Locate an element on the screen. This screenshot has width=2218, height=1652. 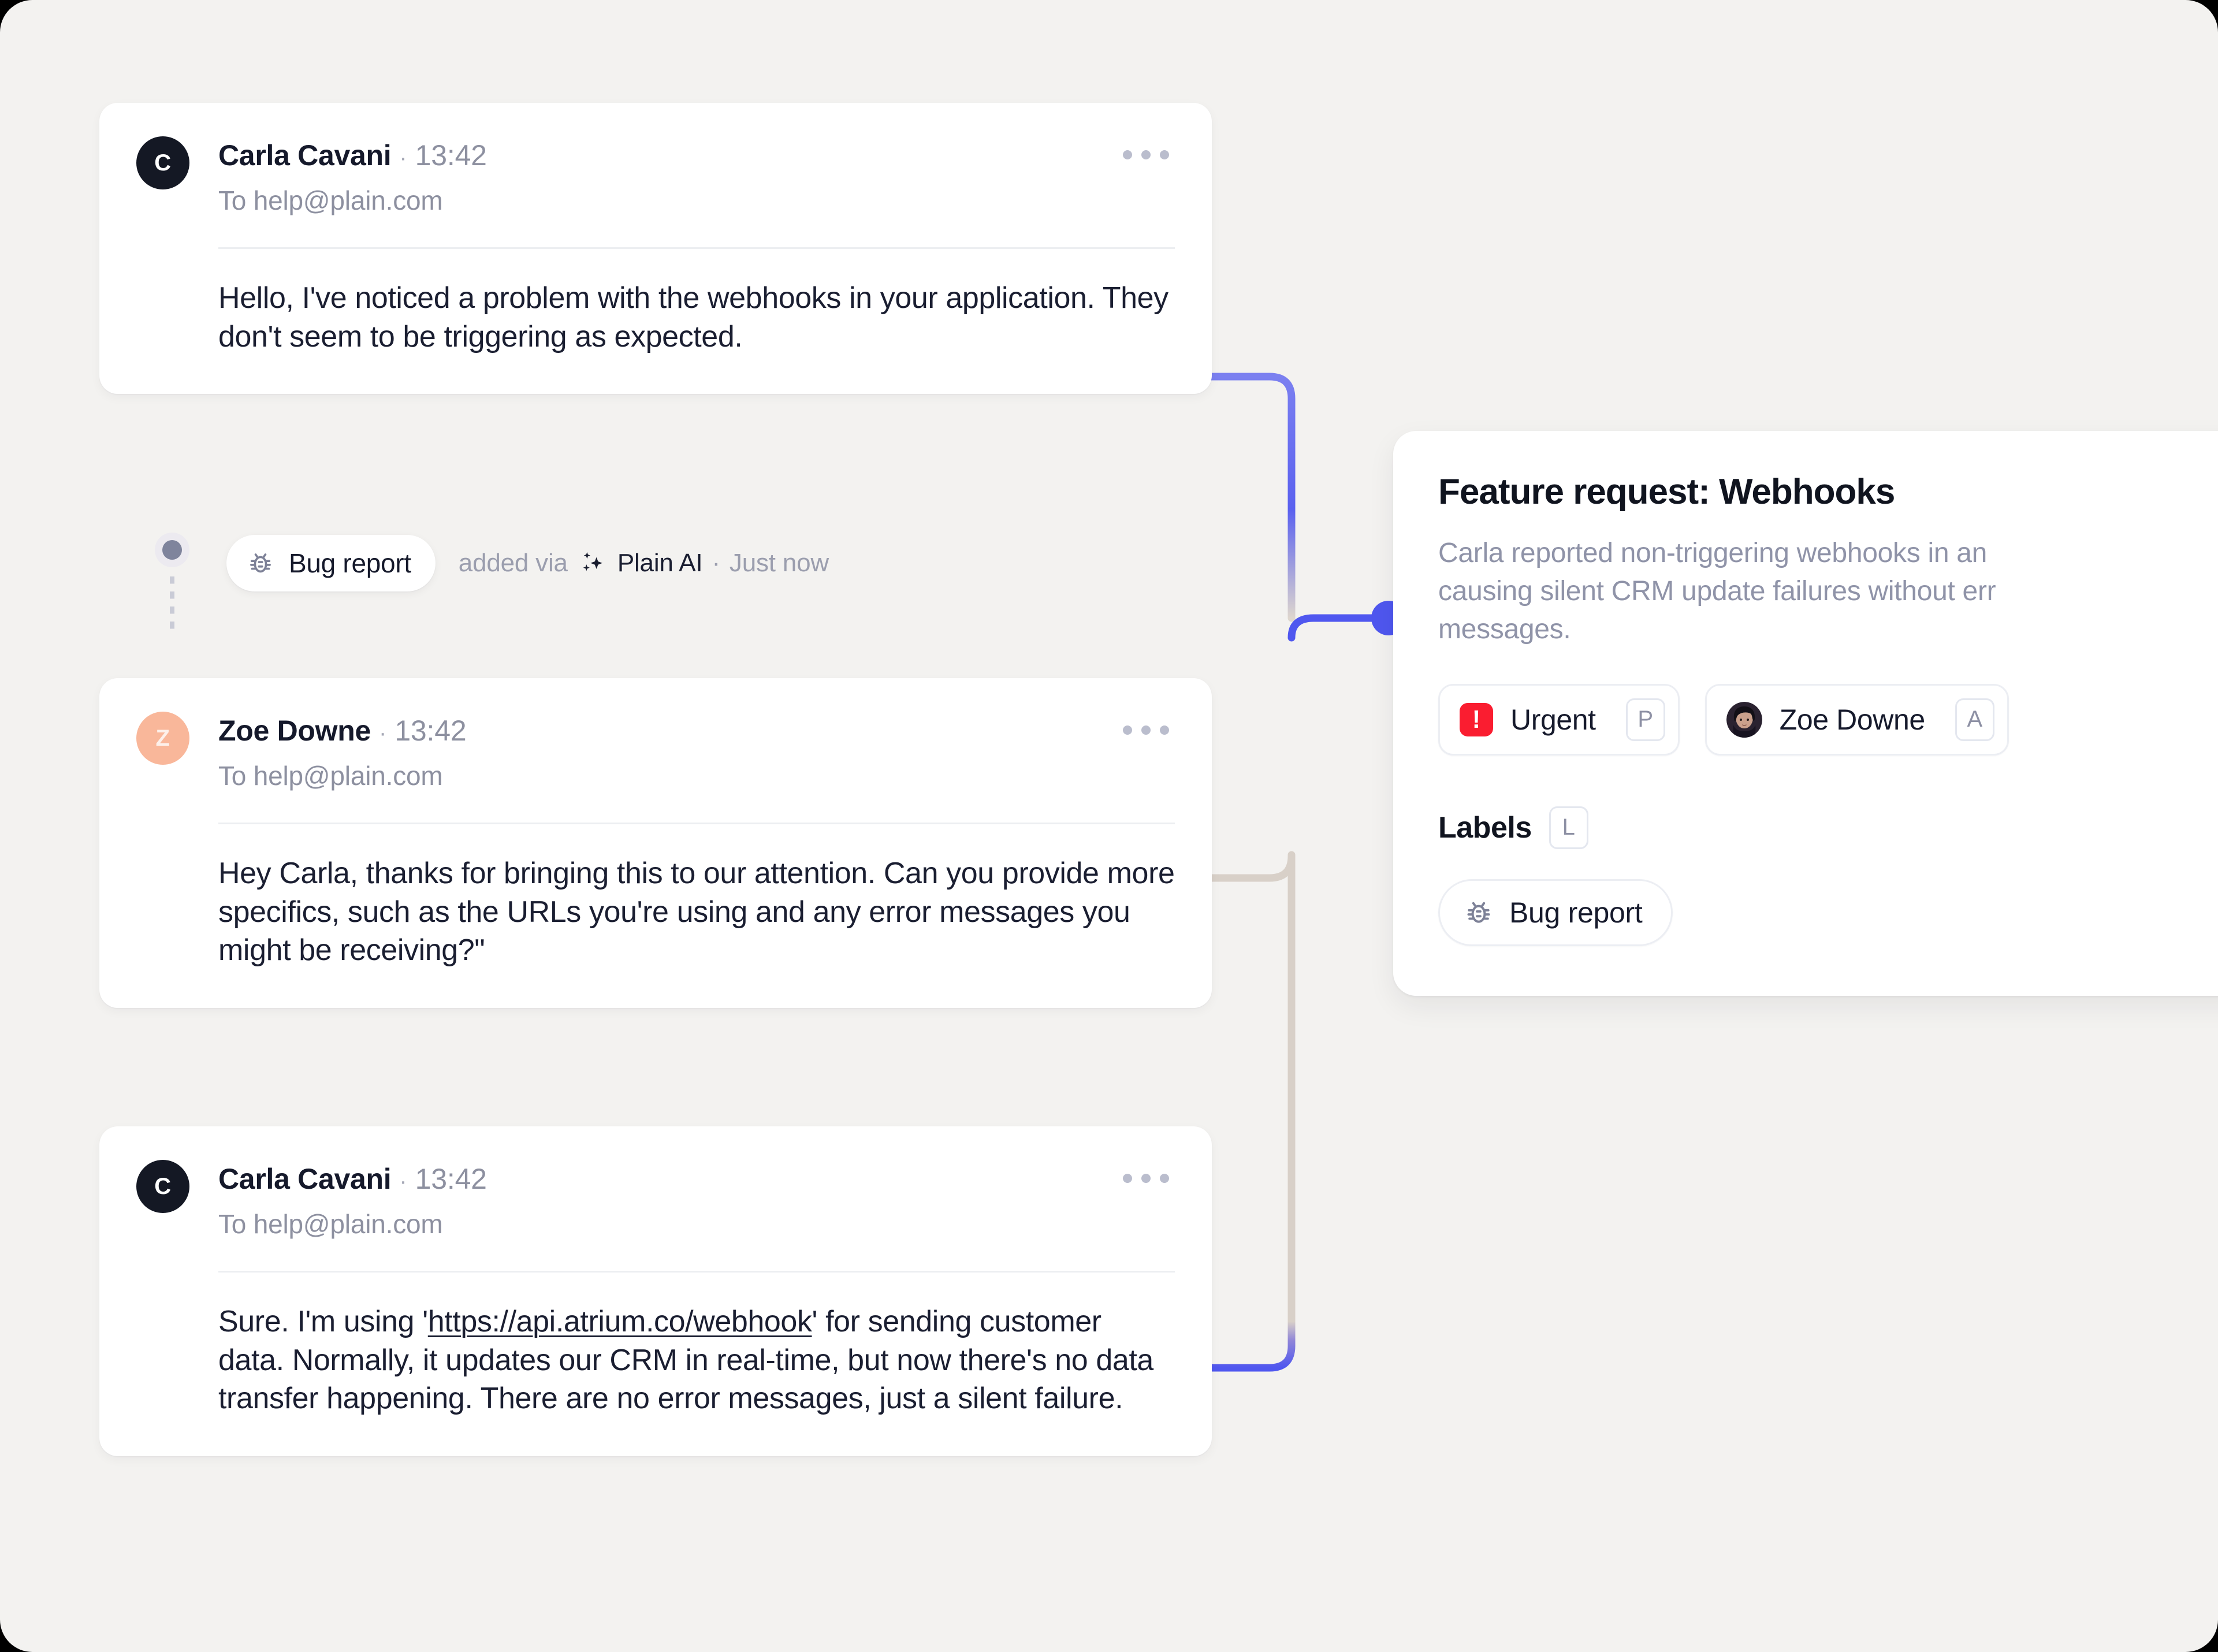
labels-title: Labels is located at coordinates (1485, 827).